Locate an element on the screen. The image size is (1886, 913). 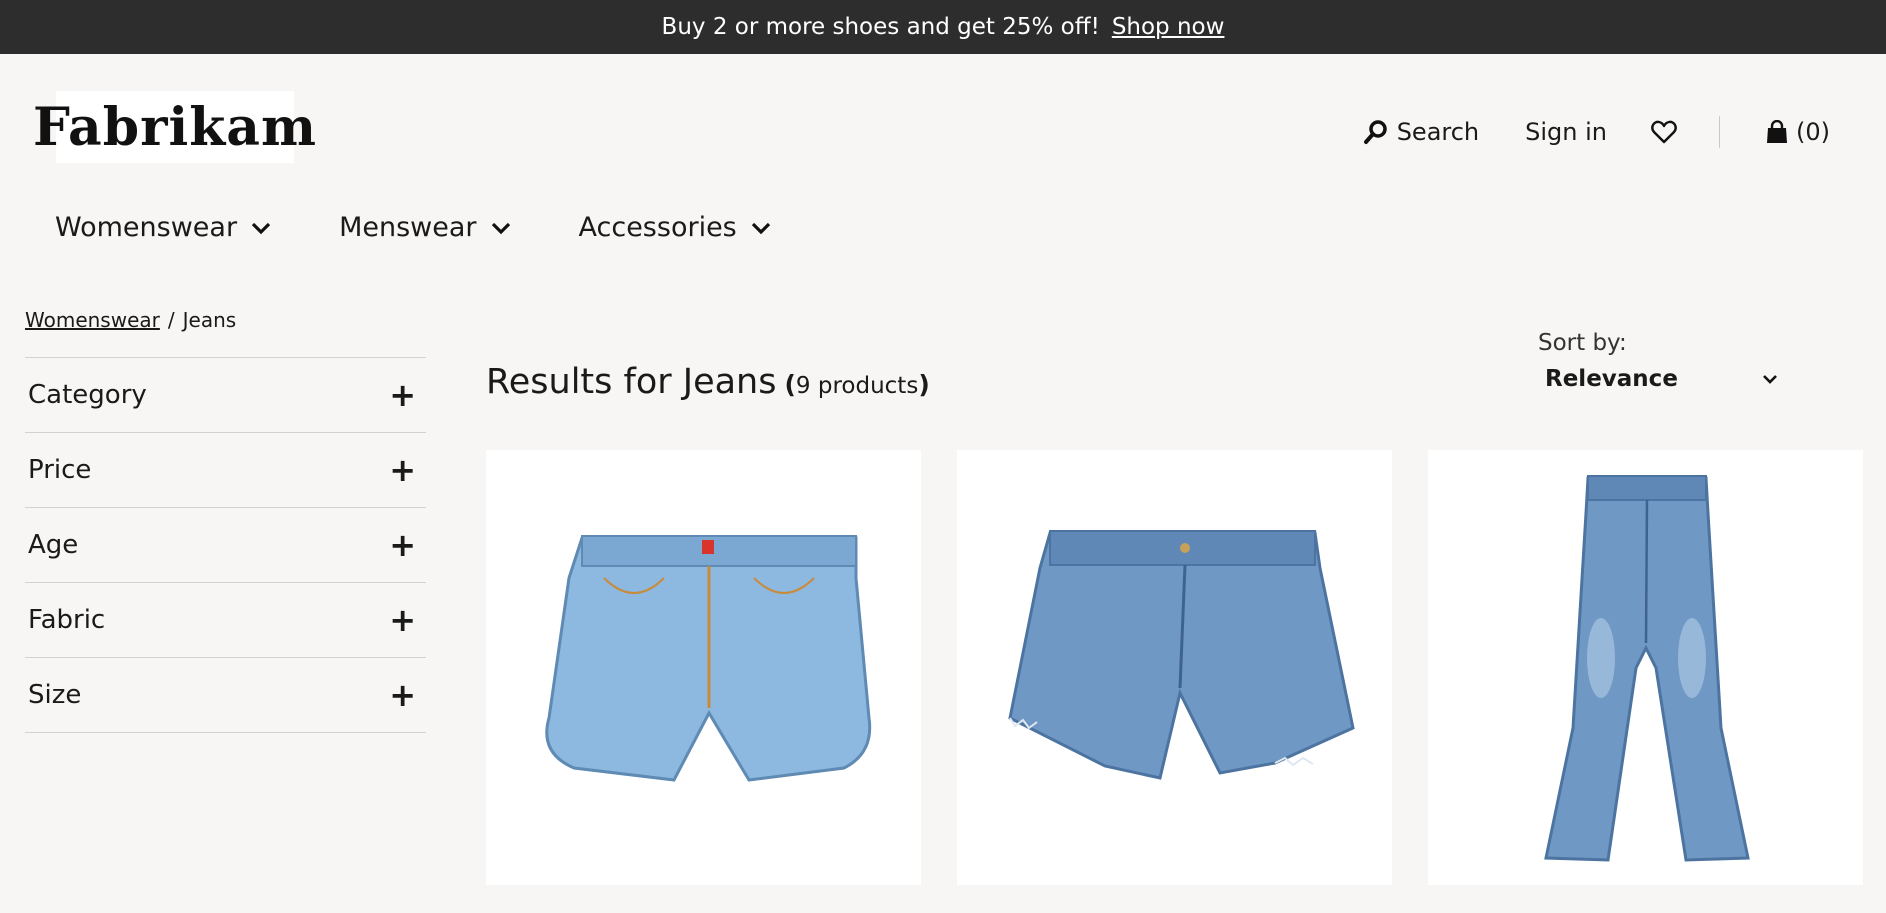
search-button: Search is located at coordinates (1421, 132).